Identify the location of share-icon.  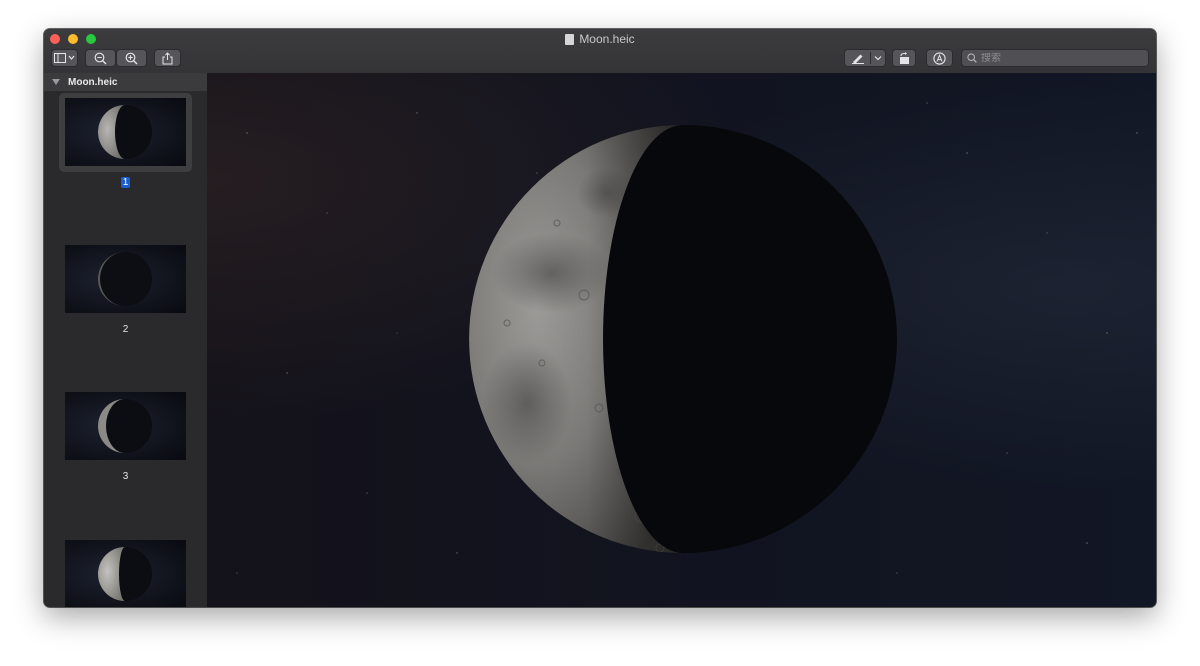
(167, 57).